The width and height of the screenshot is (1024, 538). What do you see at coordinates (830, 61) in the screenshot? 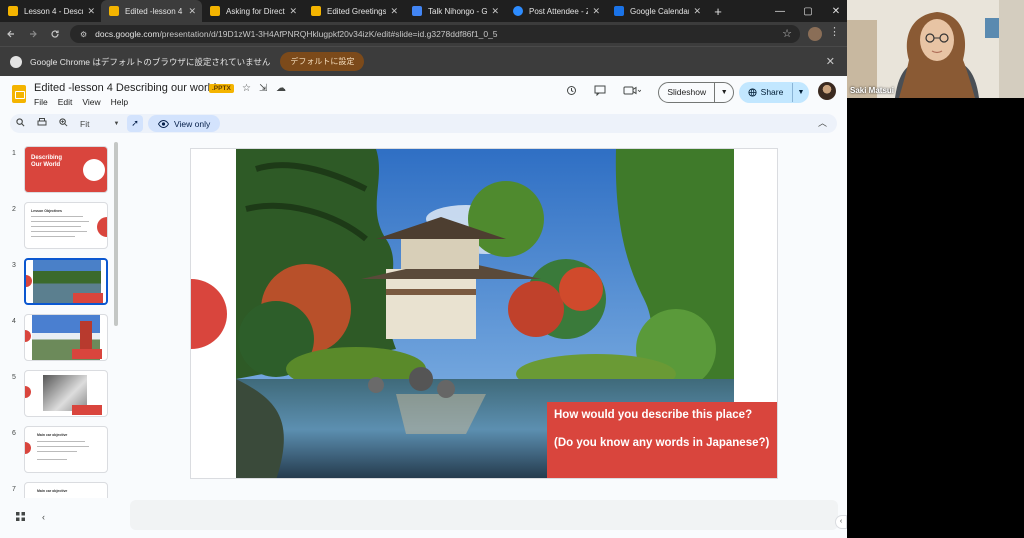
I see `infobar-close-icon: ✕` at bounding box center [830, 61].